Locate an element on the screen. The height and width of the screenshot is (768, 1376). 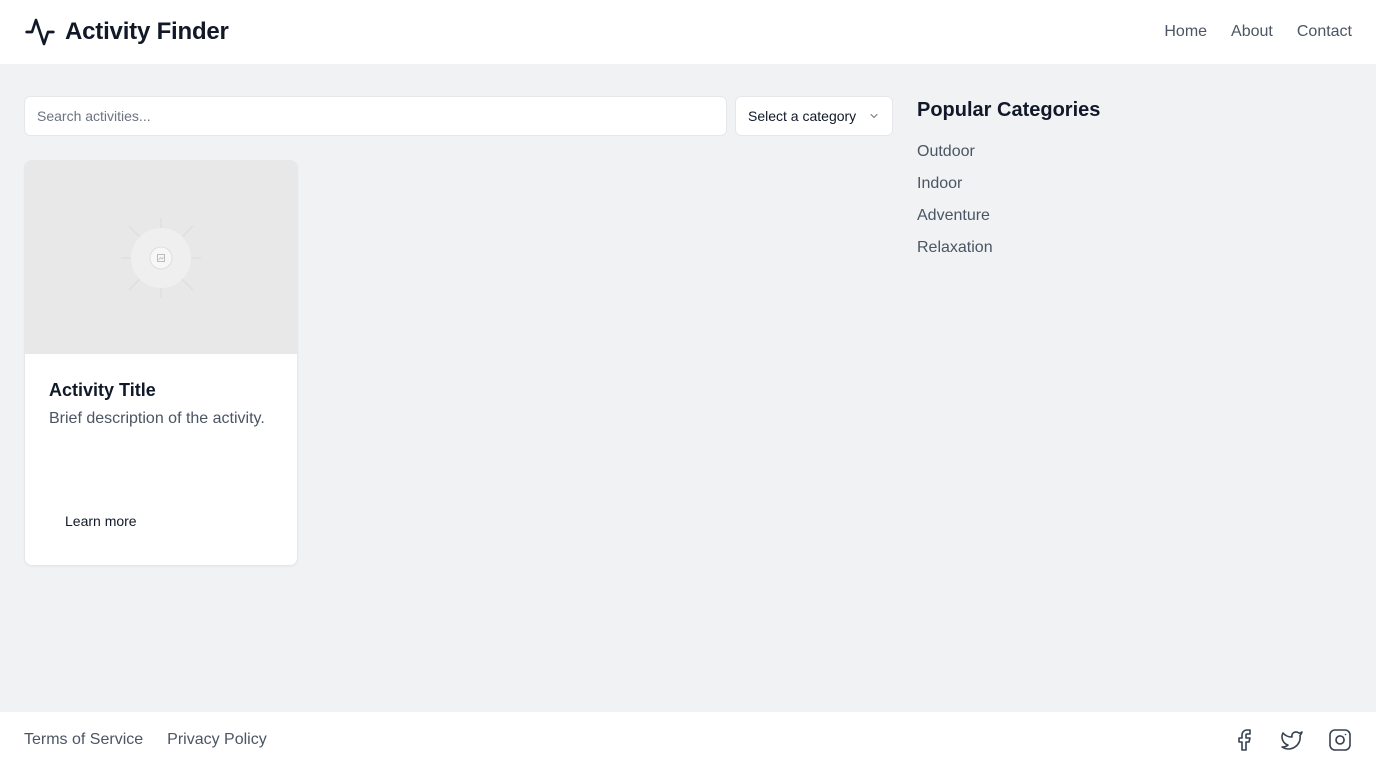
nav-about-link: About is located at coordinates (1252, 32).